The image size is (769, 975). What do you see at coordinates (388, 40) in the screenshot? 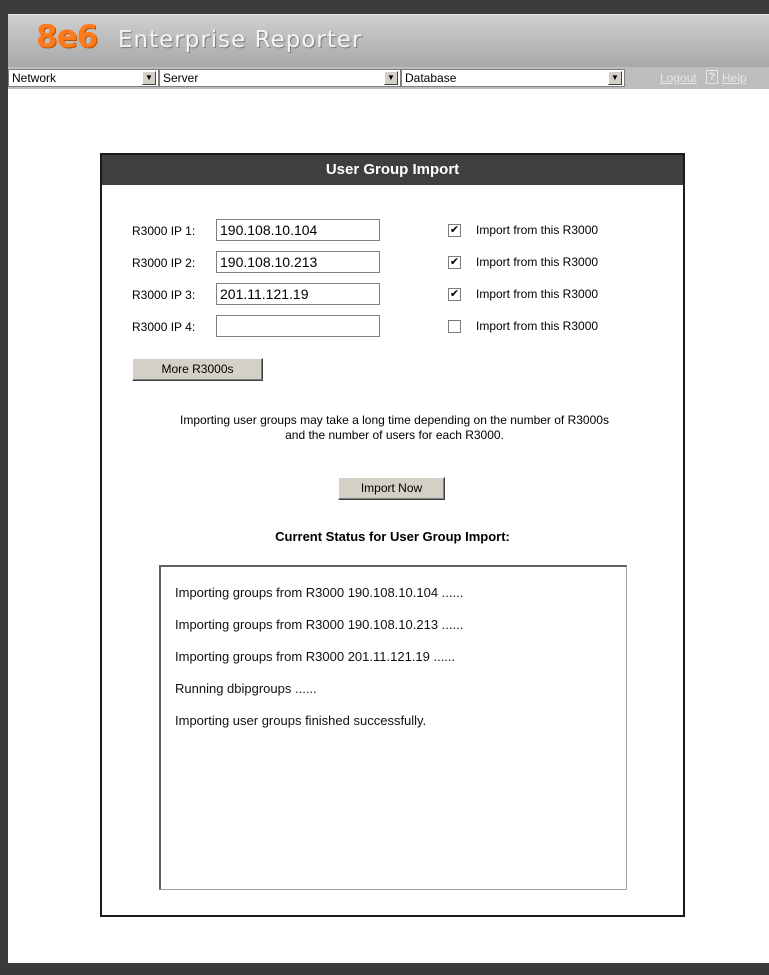
I see `app-header: 8e6 Enterprise Reporter` at bounding box center [388, 40].